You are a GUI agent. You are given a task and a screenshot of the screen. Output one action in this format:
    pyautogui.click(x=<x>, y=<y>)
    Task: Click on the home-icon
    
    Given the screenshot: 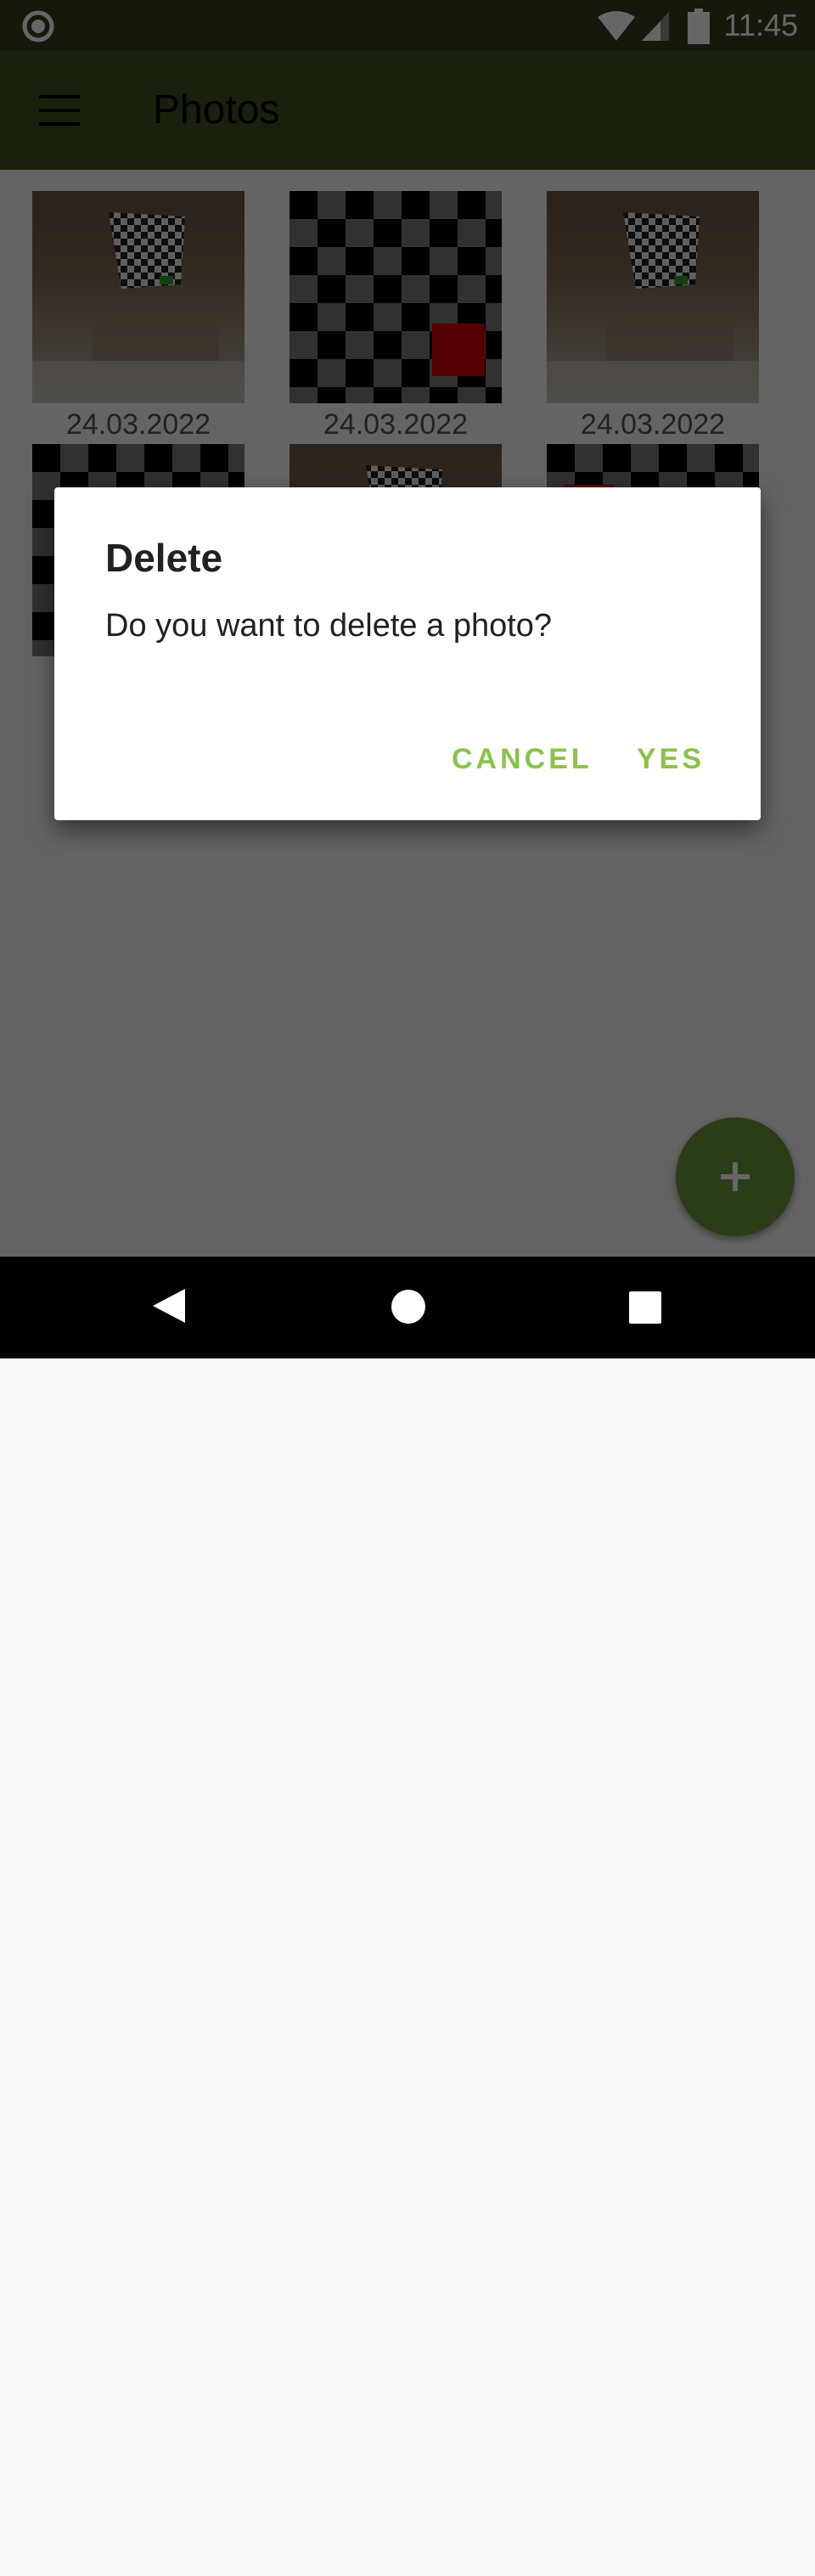 What is the action you would take?
    pyautogui.click(x=409, y=1307)
    